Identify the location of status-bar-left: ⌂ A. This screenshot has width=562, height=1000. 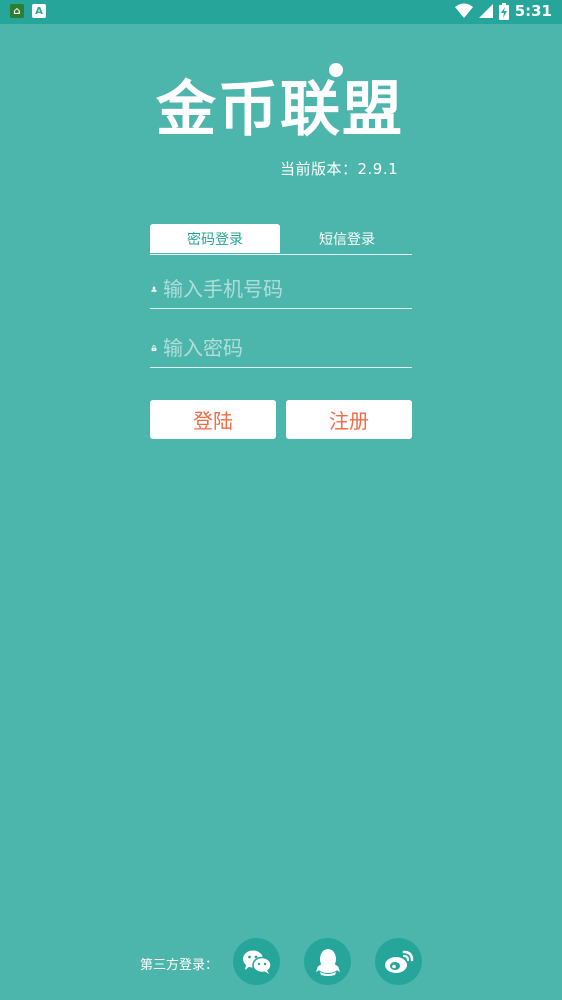
(28, 11).